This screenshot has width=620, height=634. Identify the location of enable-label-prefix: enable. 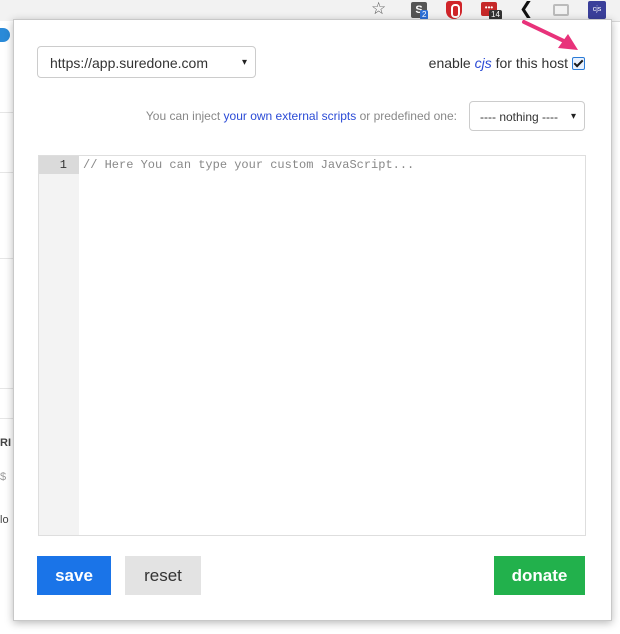
(451, 63).